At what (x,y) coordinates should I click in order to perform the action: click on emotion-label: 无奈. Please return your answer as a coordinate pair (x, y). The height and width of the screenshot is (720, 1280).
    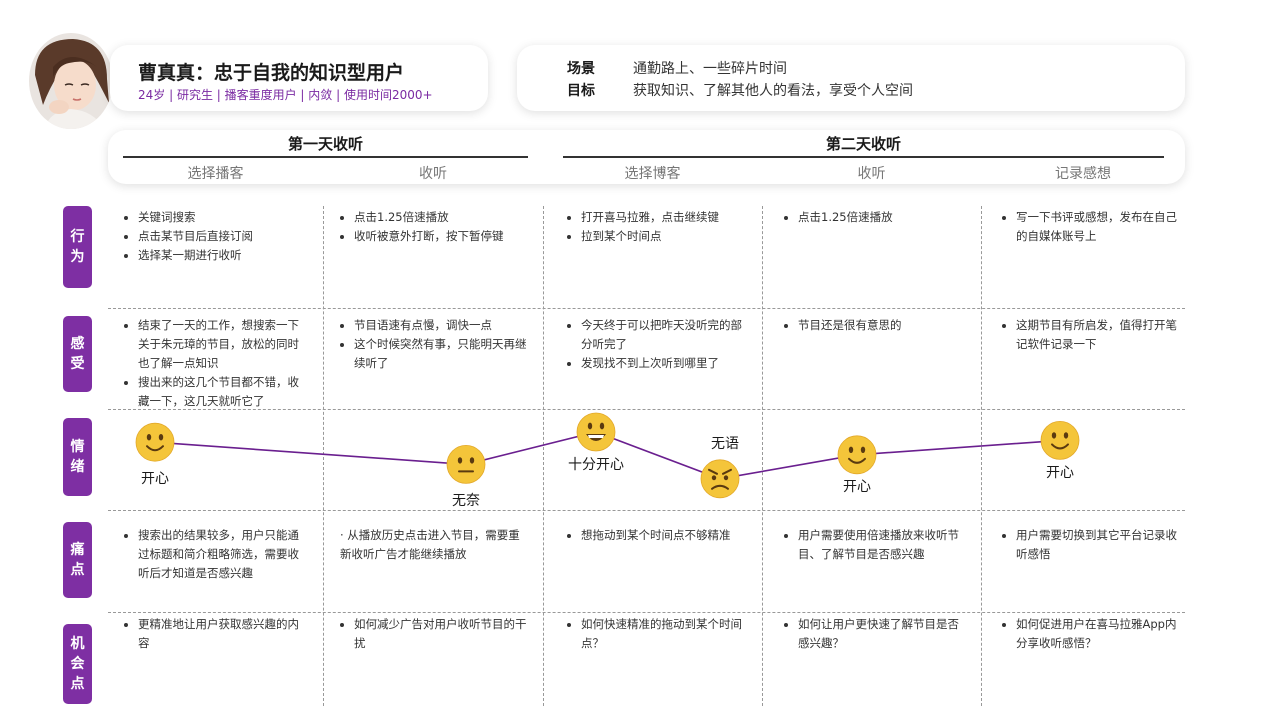
    Looking at the image, I should click on (466, 501).